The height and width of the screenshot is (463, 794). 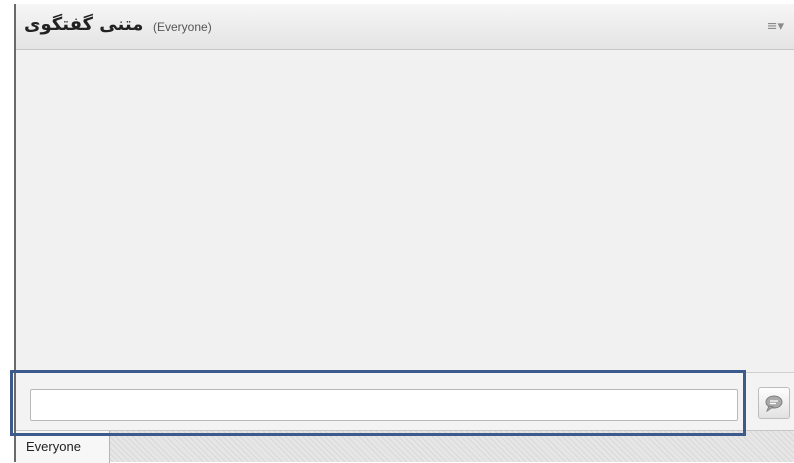 I want to click on send-message-button, so click(x=774, y=403).